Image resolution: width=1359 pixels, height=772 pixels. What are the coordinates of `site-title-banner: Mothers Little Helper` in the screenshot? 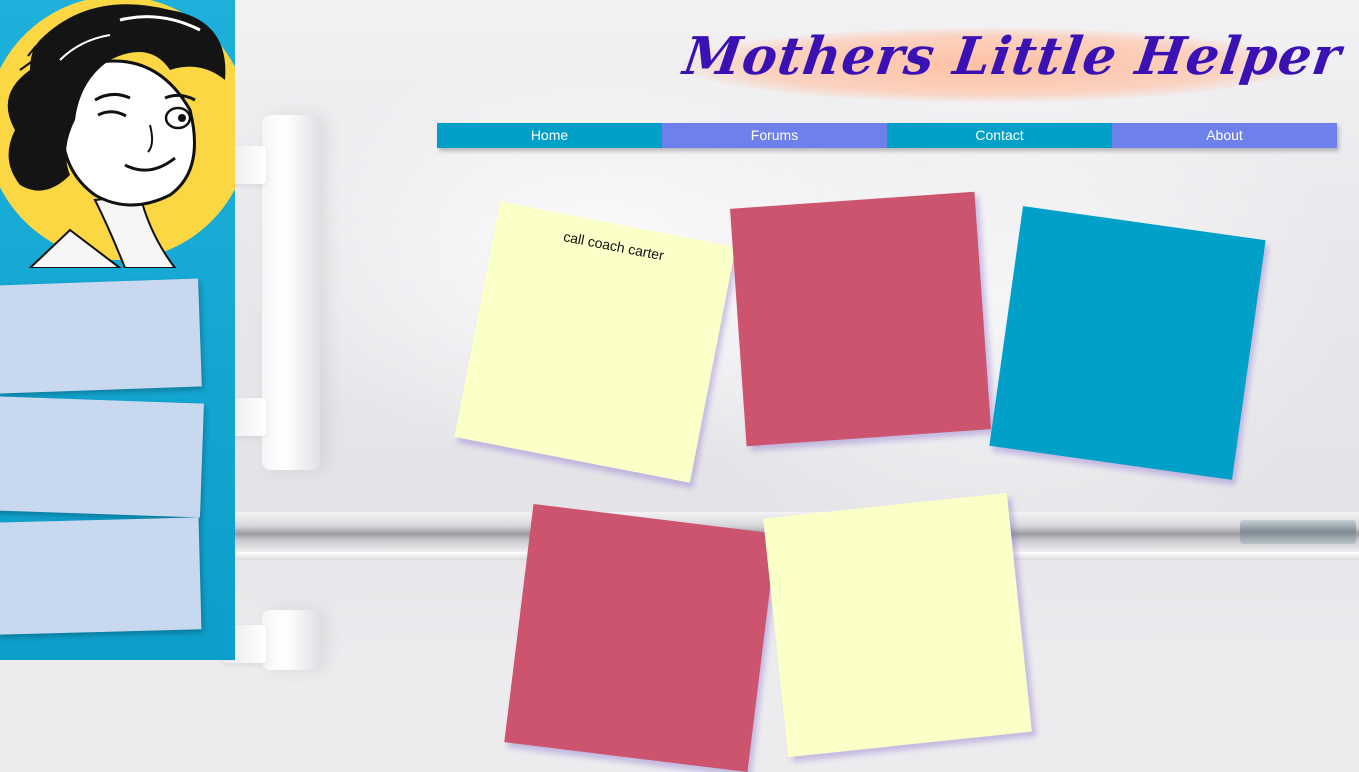 It's located at (1012, 65).